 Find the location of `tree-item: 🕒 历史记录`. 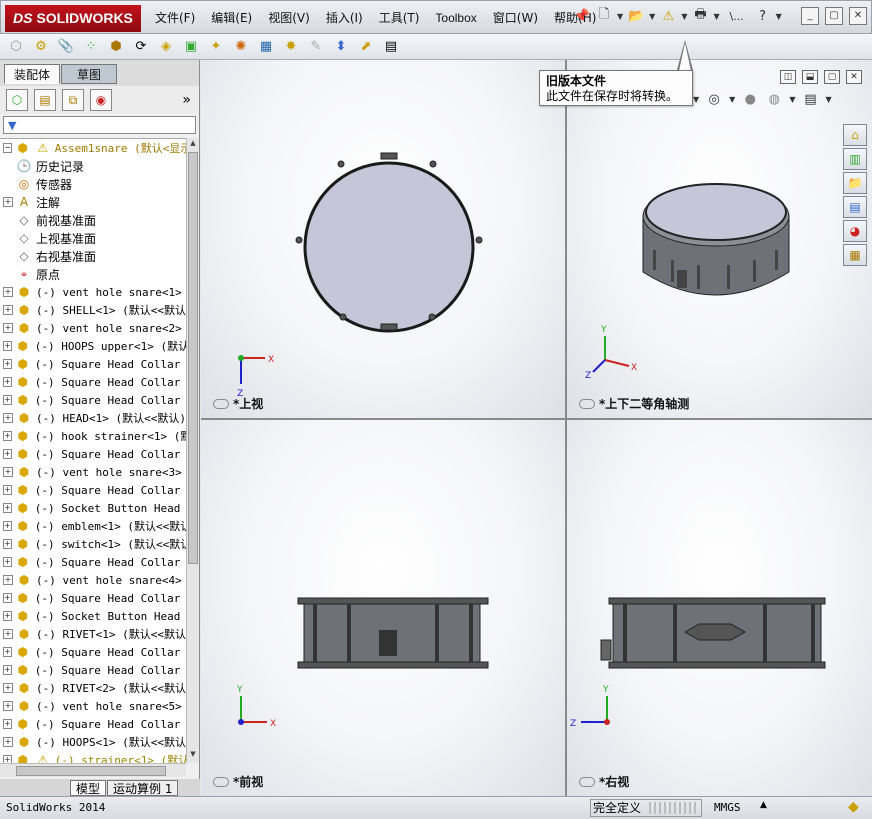

tree-item: 🕒 历史记录 is located at coordinates (93, 166).